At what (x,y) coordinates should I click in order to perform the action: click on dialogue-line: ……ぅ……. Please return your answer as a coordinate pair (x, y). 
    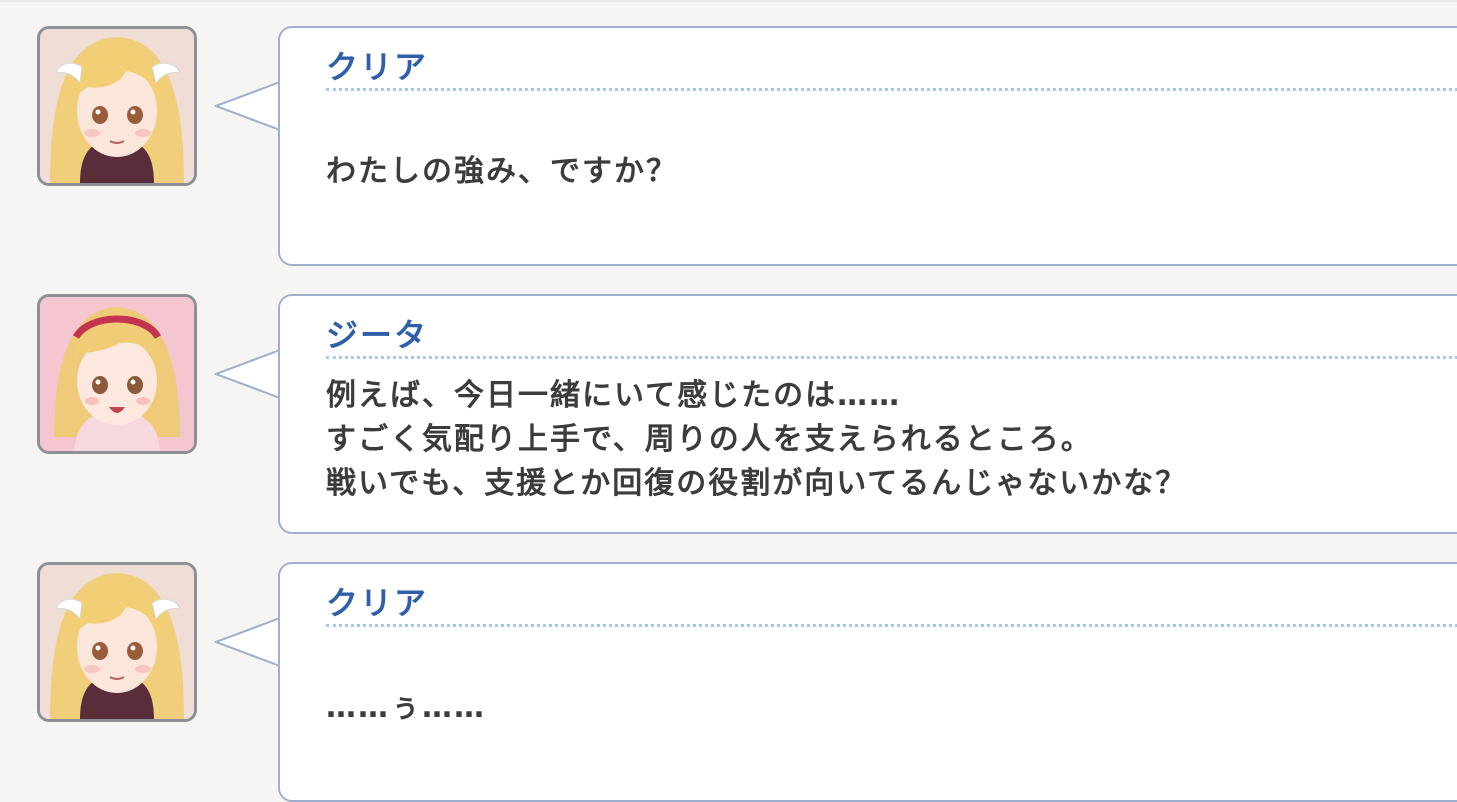
    Looking at the image, I should click on (406, 707).